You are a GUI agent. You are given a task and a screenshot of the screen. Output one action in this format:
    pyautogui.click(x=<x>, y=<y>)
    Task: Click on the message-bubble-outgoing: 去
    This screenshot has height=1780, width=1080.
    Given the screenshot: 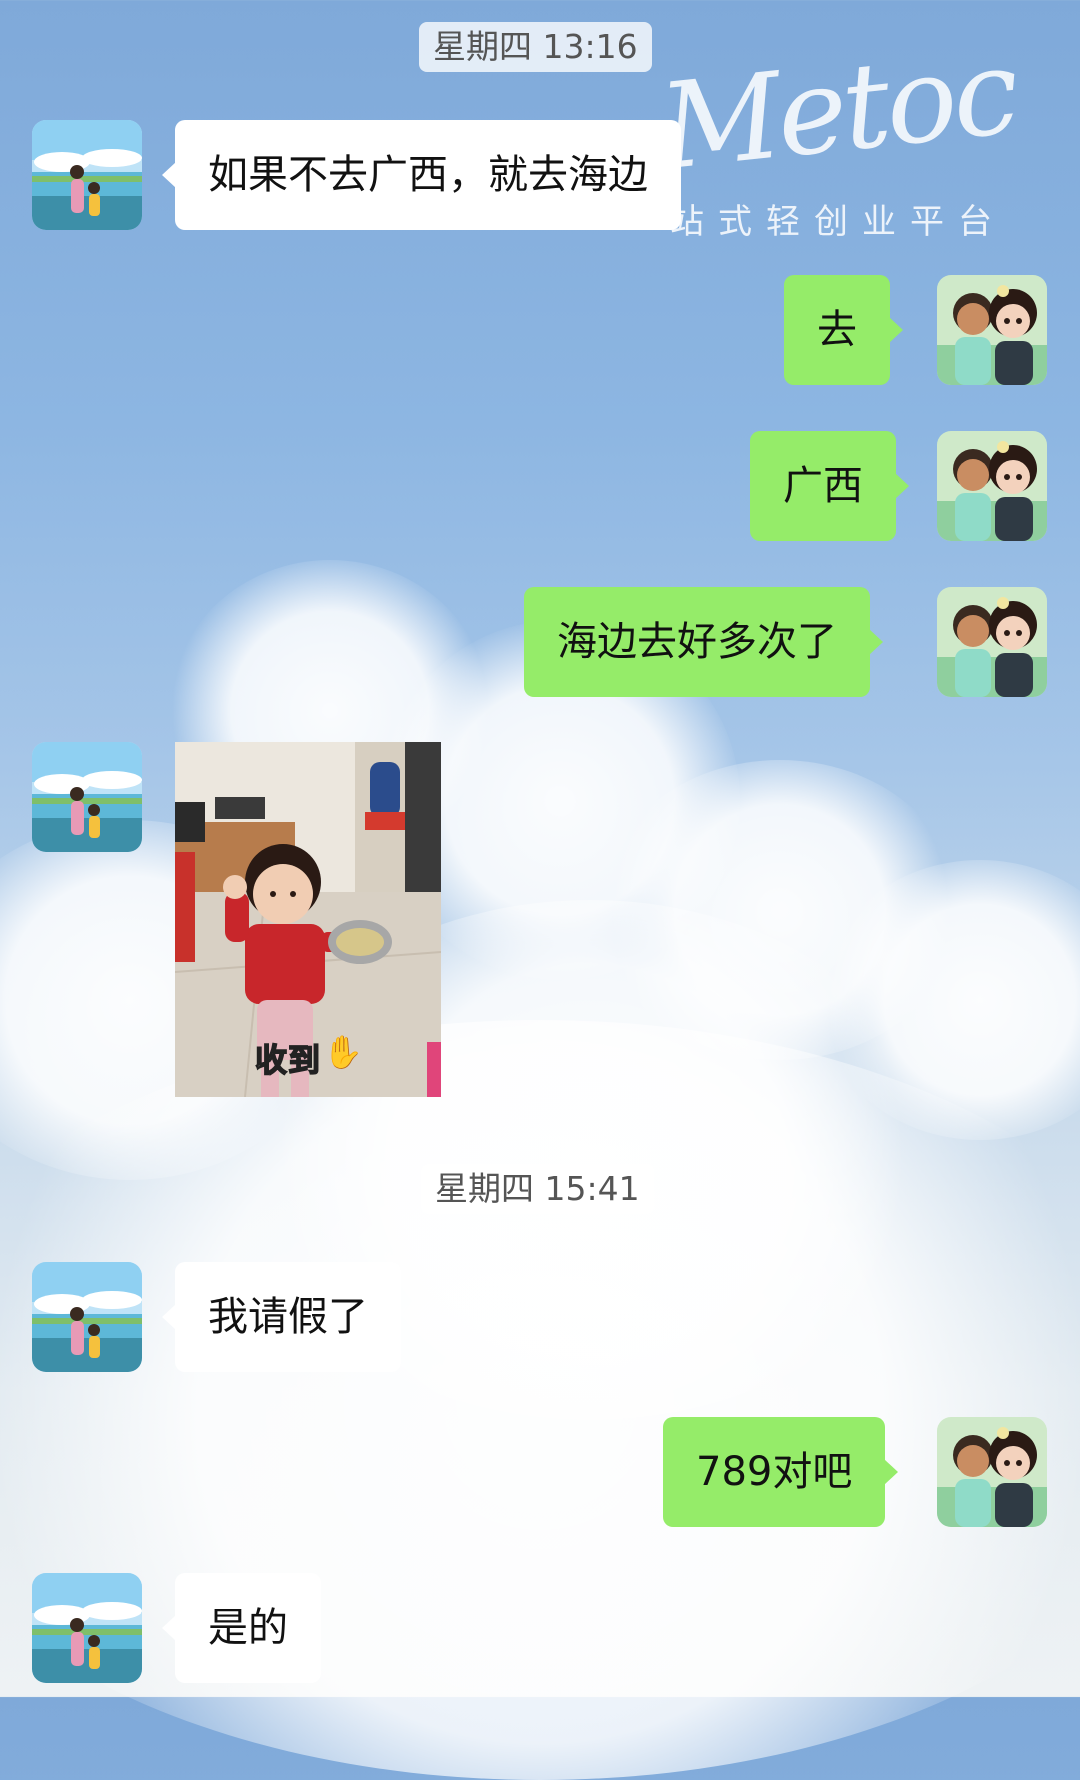 What is the action you would take?
    pyautogui.click(x=843, y=330)
    